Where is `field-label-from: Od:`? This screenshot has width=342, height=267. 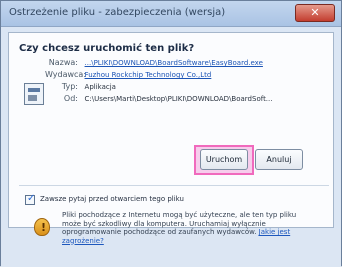
field-label-from: Od: is located at coordinates (70, 98).